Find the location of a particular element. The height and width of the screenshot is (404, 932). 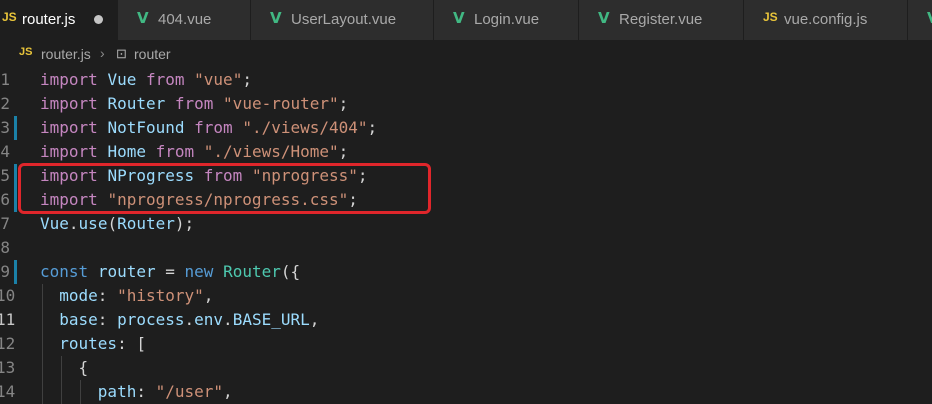

line-number: 2 is located at coordinates (5, 103).